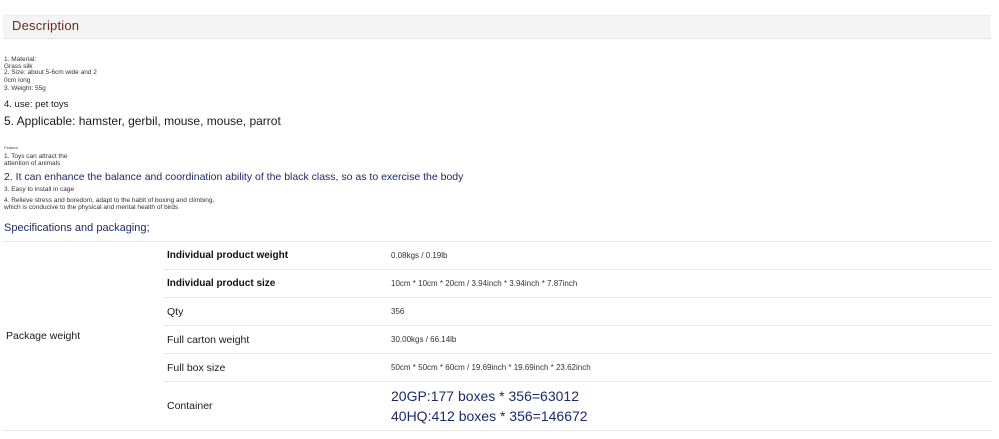  Describe the element at coordinates (46, 25) in the screenshot. I see `description-title: Description` at that location.